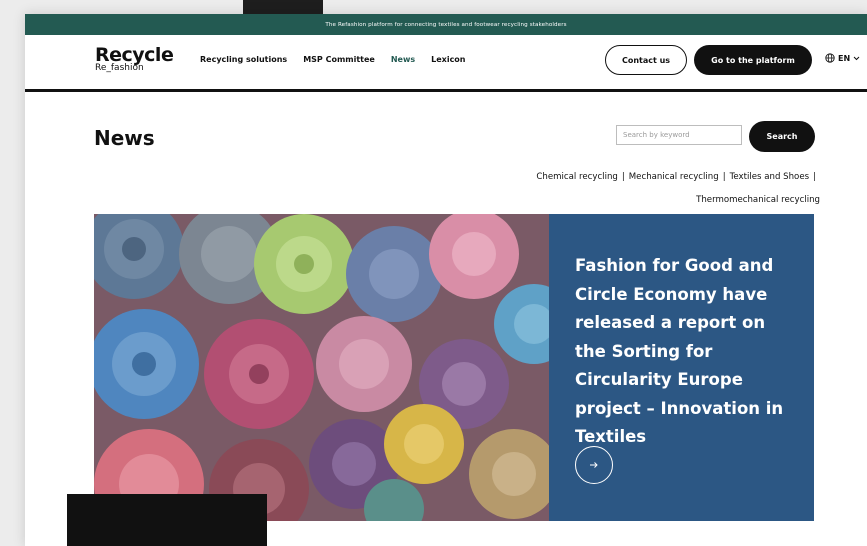  What do you see at coordinates (758, 200) in the screenshot?
I see `category-thermomechanical-recycling: Thermomechanical recycling` at bounding box center [758, 200].